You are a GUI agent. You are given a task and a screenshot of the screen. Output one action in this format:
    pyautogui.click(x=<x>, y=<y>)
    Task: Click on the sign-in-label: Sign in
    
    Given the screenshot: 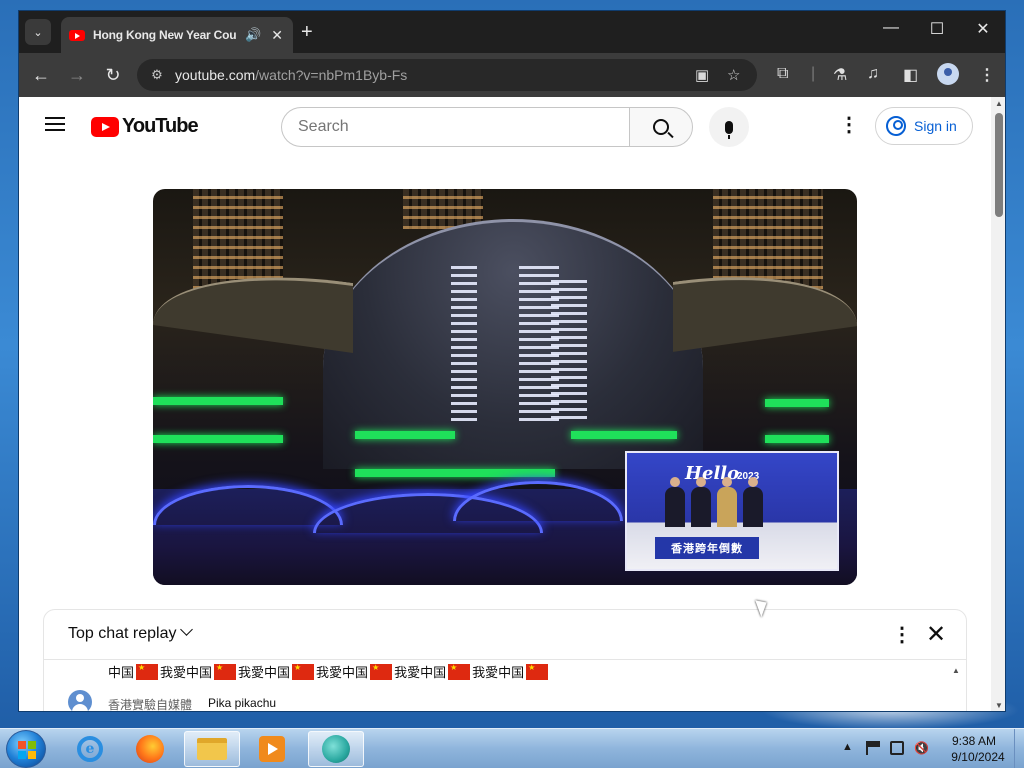 What is the action you would take?
    pyautogui.click(x=935, y=126)
    